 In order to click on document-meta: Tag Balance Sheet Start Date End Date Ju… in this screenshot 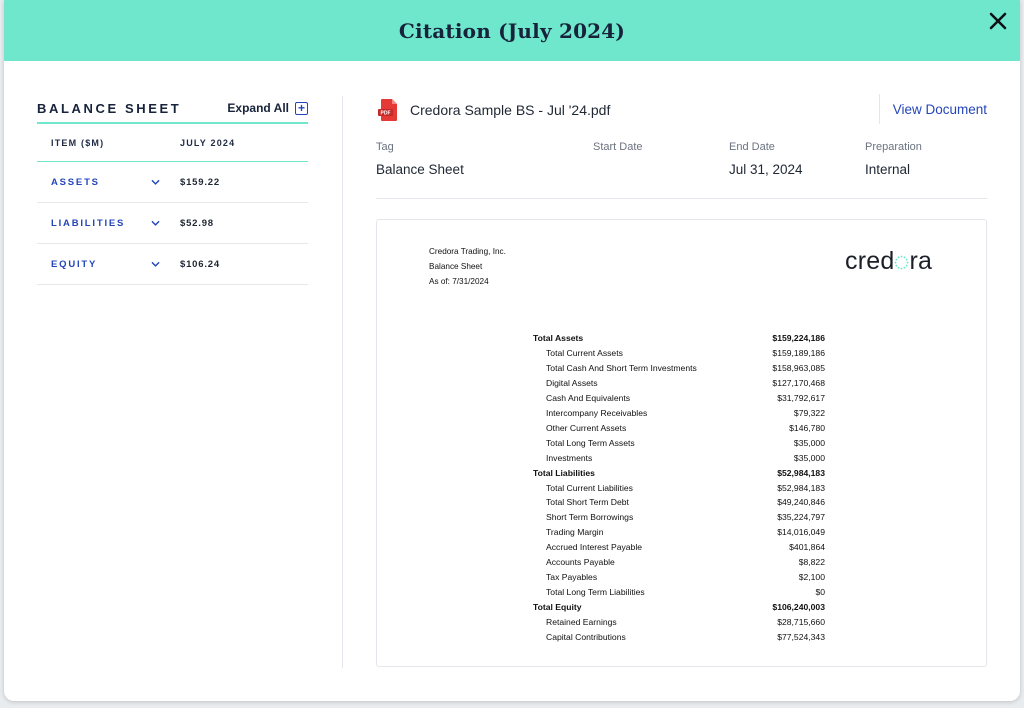, I will do `click(681, 170)`.